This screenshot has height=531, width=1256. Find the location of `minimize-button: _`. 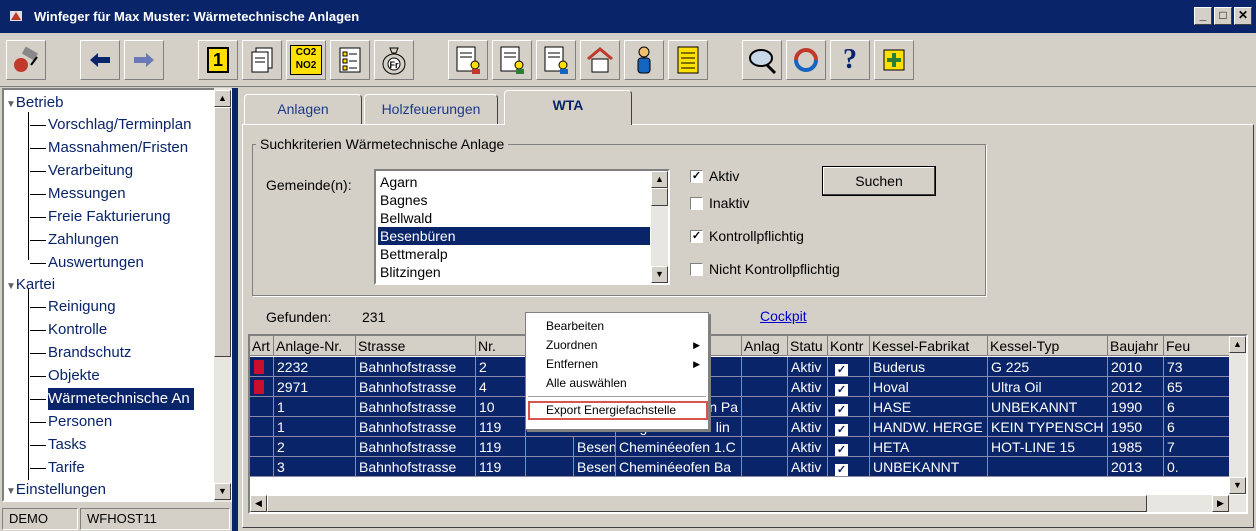

minimize-button: _ is located at coordinates (1203, 16).